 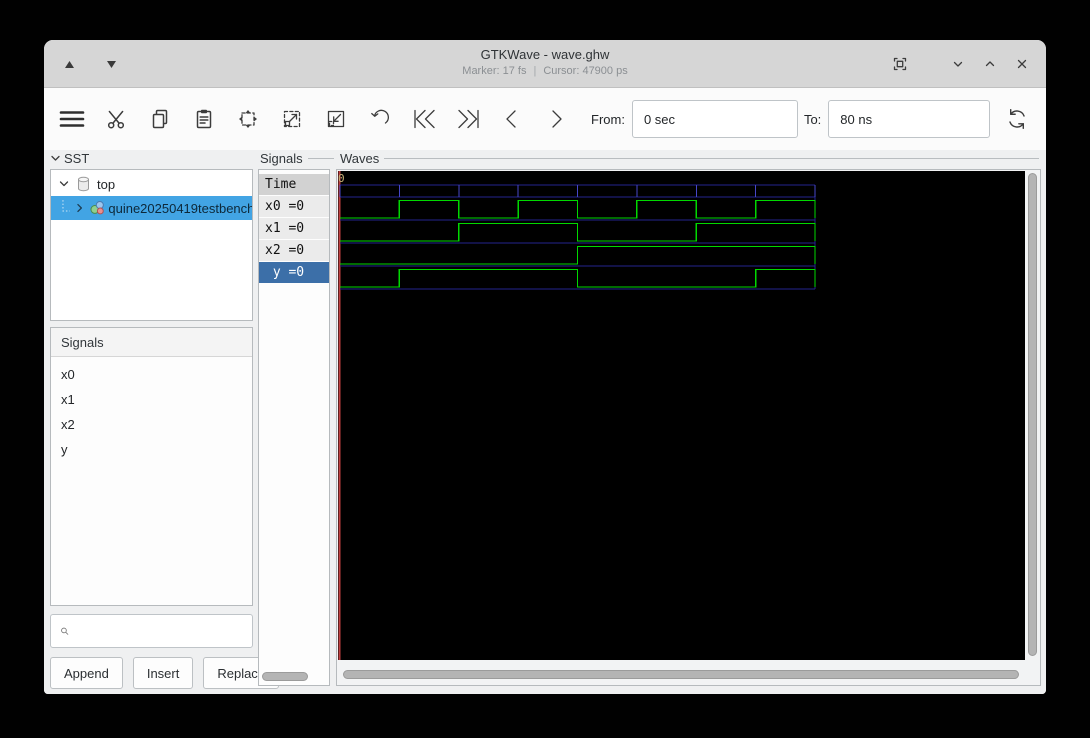 What do you see at coordinates (690, 158) in the screenshot?
I see `waves-frame-label: Waves` at bounding box center [690, 158].